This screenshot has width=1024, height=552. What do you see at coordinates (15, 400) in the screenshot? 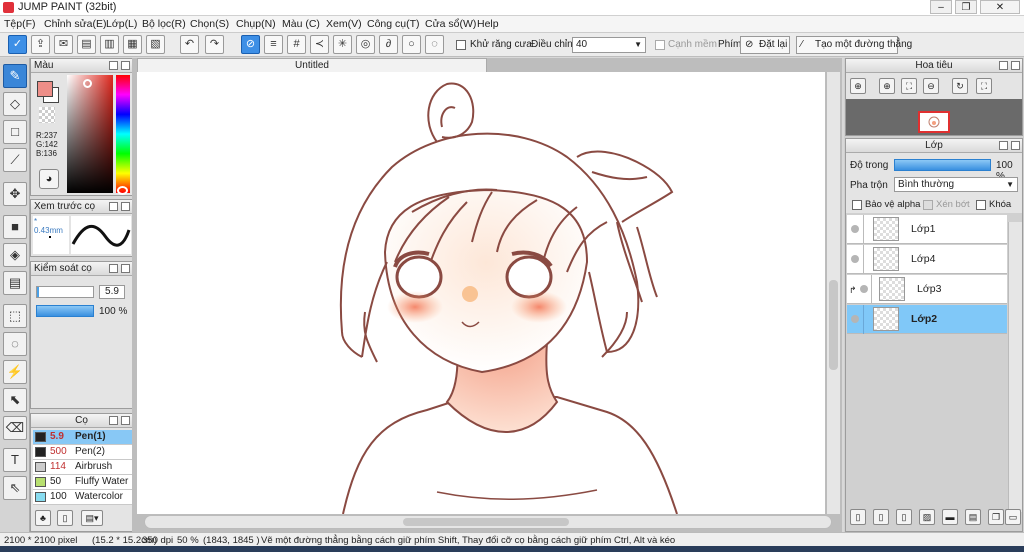
I see `select-pen-icon: ⬉` at bounding box center [15, 400].